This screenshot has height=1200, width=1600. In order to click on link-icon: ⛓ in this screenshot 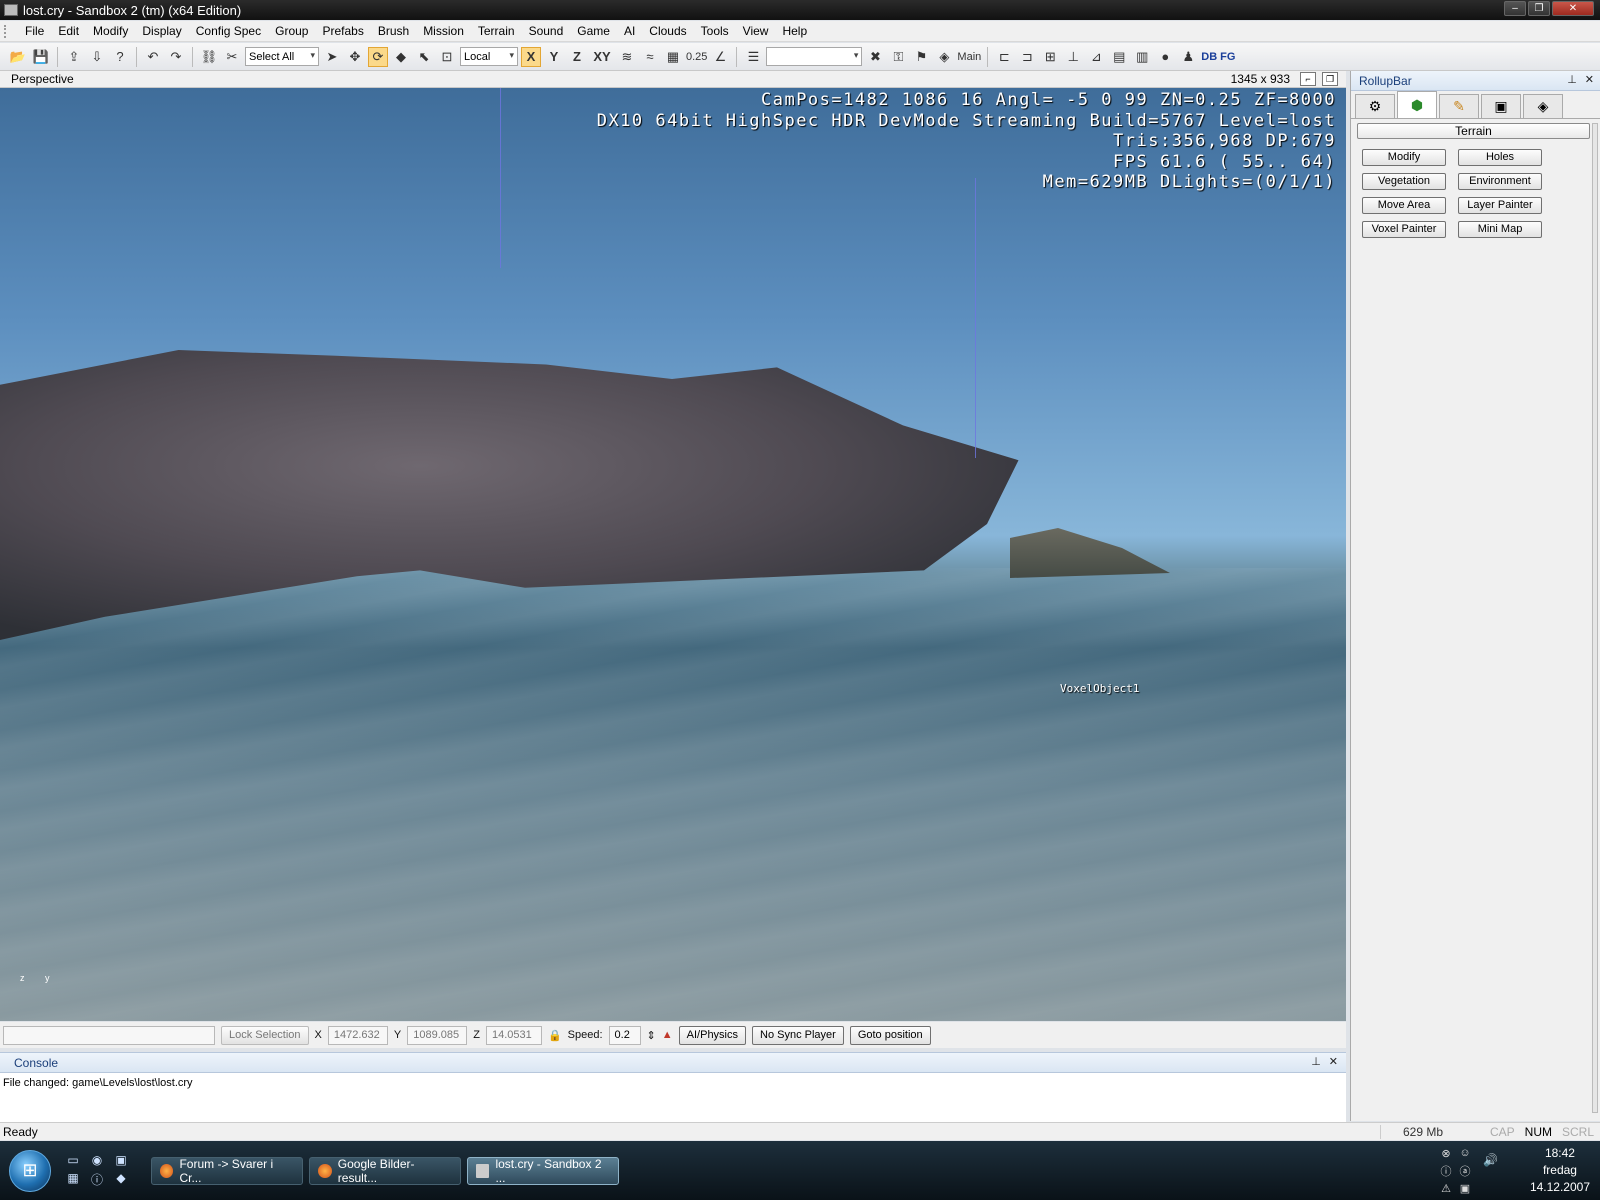, I will do `click(209, 57)`.